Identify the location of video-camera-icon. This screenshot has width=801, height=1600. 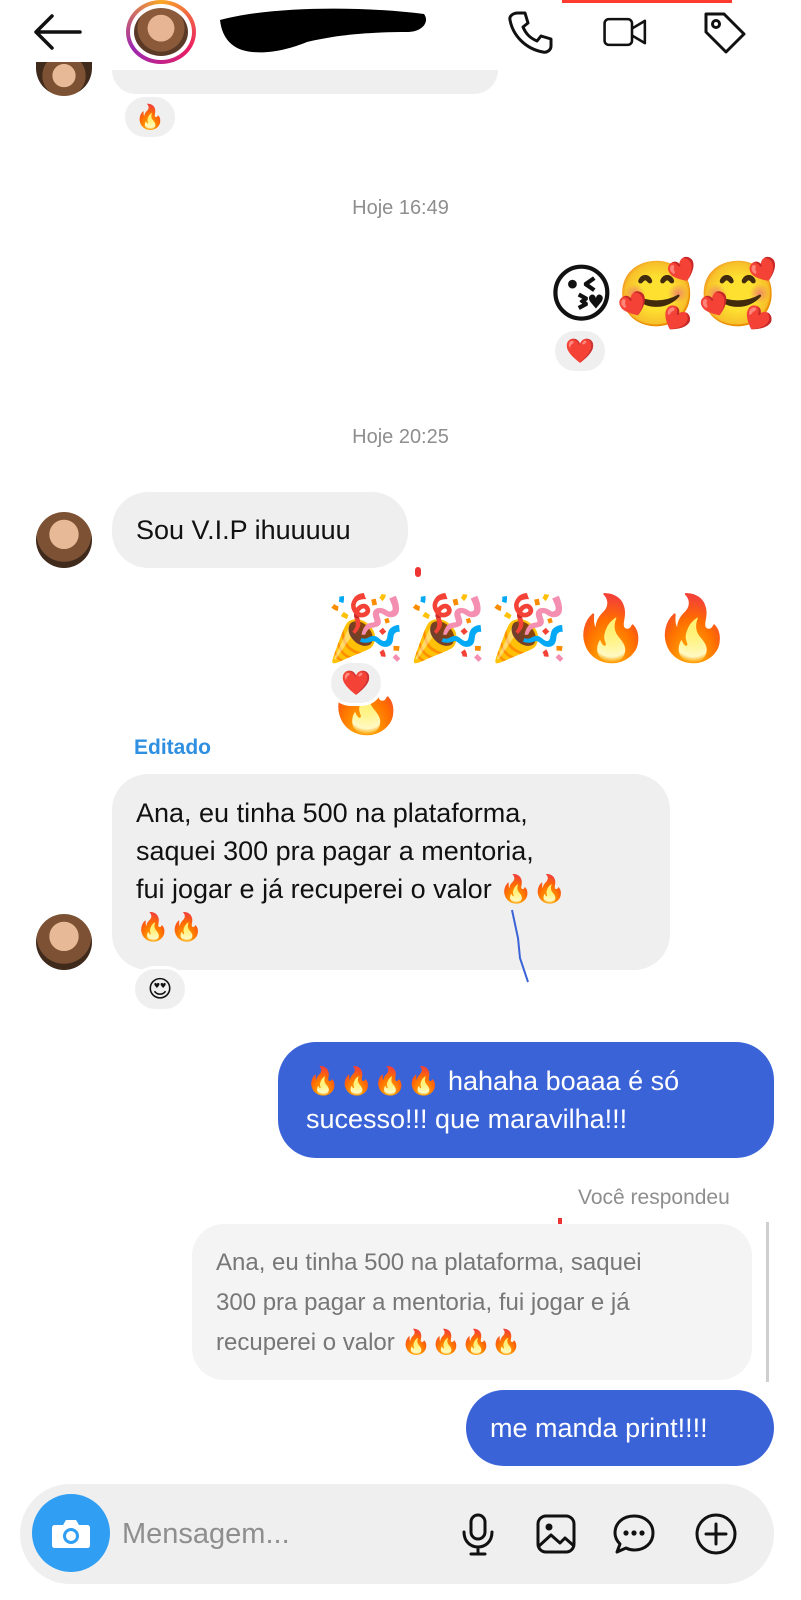
(626, 32).